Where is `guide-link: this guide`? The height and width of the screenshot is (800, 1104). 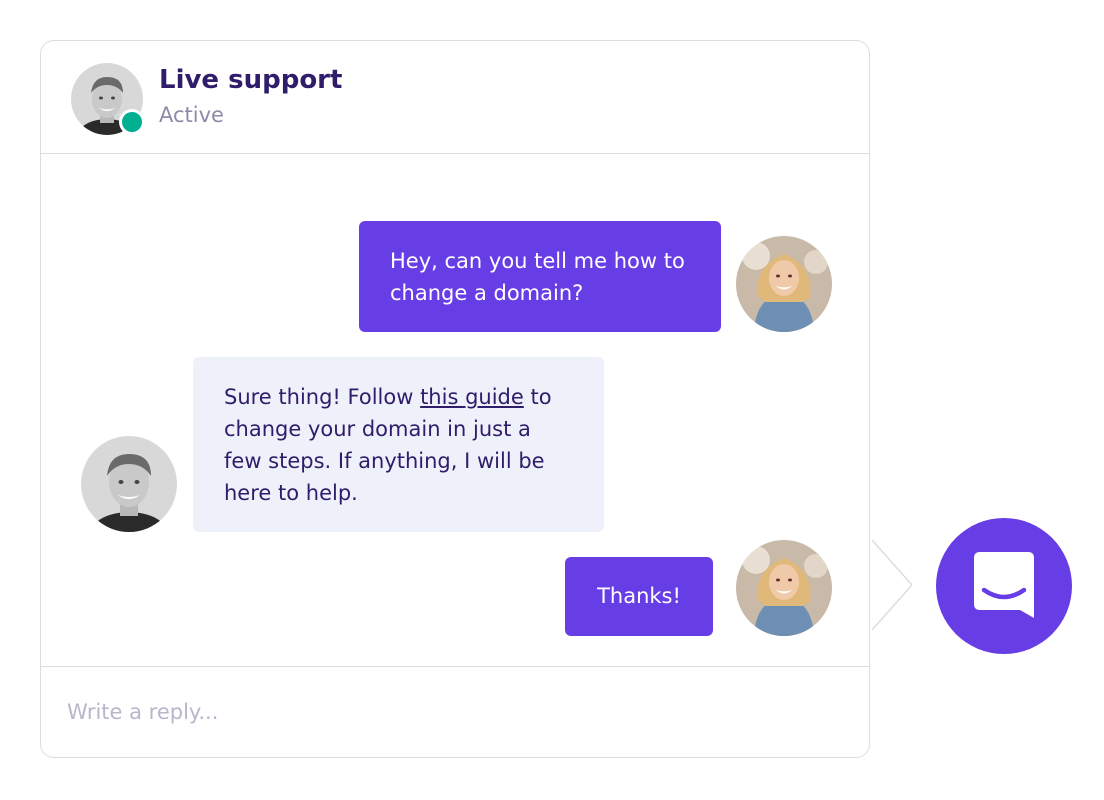 guide-link: this guide is located at coordinates (472, 397).